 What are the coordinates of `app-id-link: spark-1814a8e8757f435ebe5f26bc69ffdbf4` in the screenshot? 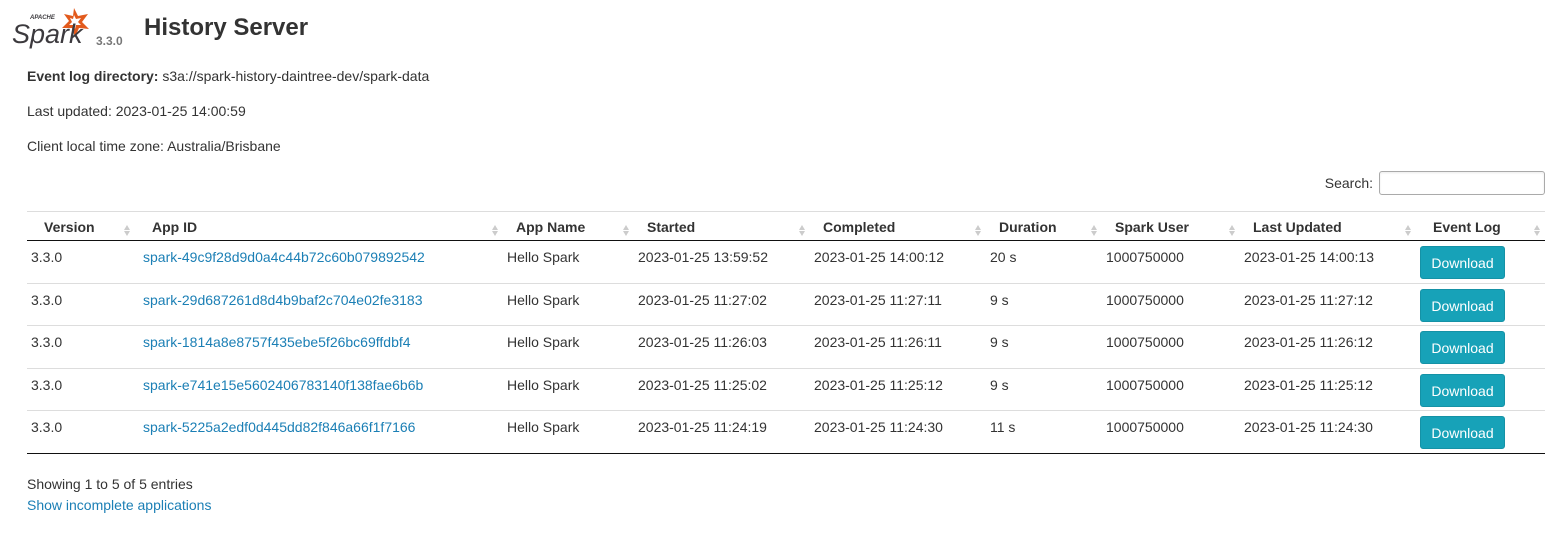 It's located at (277, 342).